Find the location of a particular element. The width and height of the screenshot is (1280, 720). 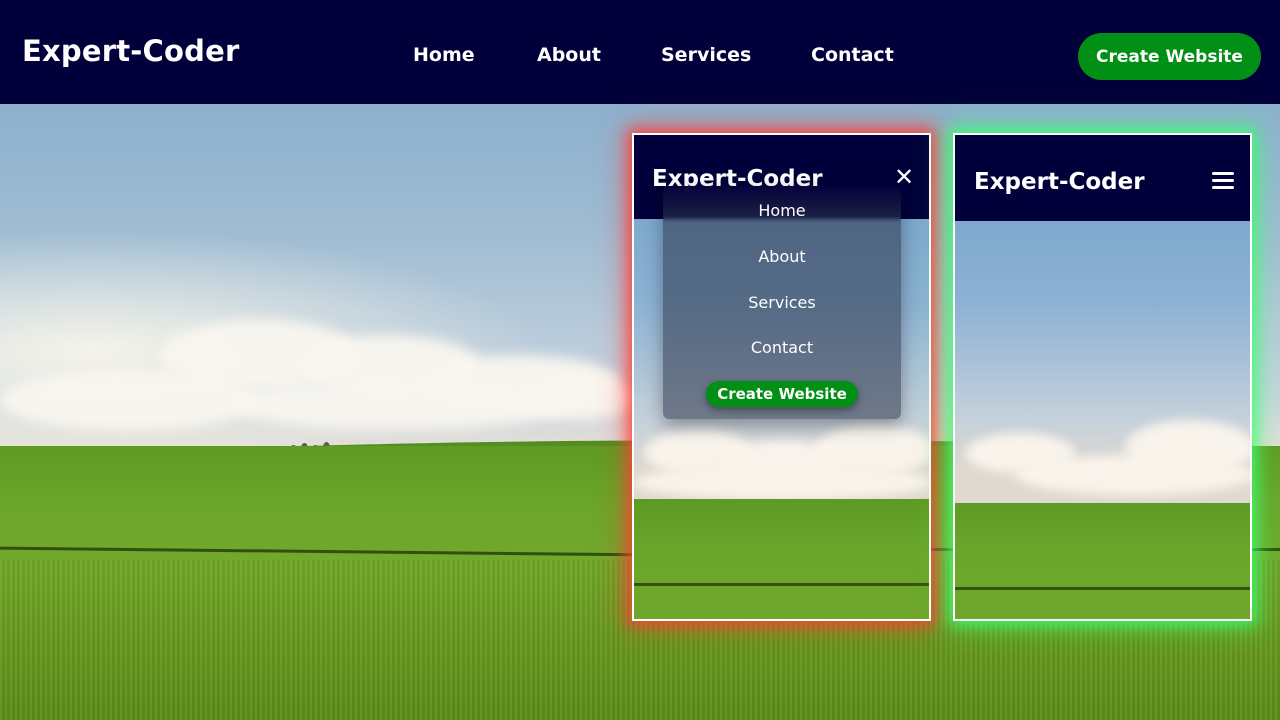

dropdown-item-services: Services is located at coordinates (782, 302).